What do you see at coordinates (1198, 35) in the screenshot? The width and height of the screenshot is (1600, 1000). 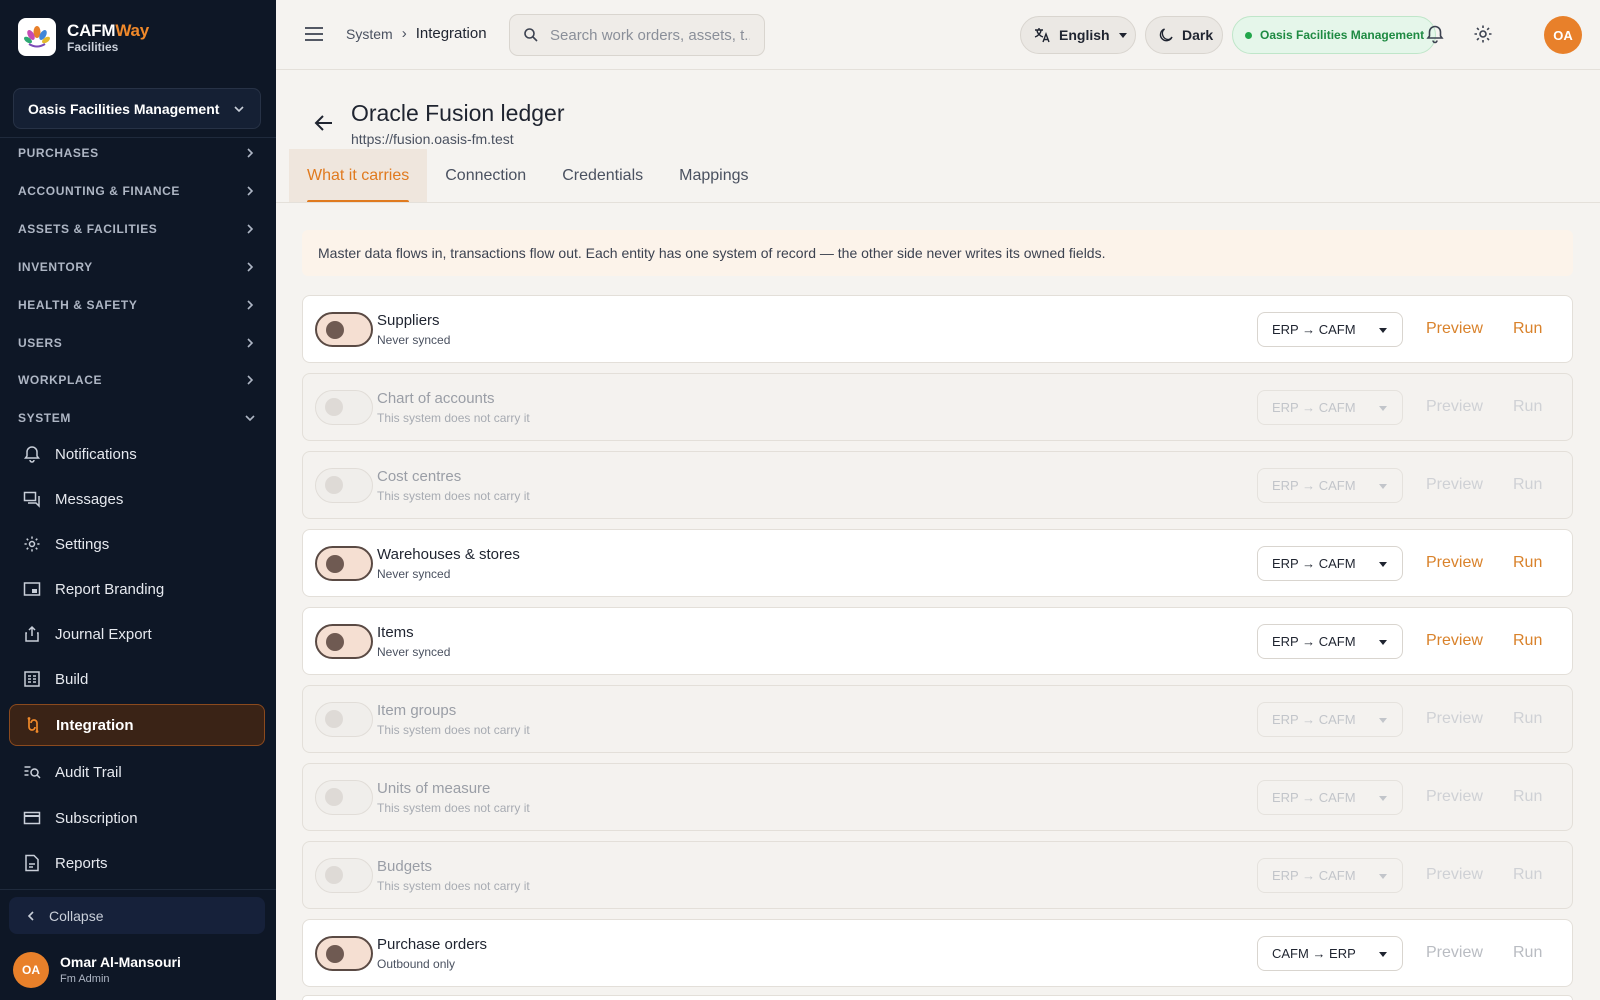 I see `theme-label: Dark` at bounding box center [1198, 35].